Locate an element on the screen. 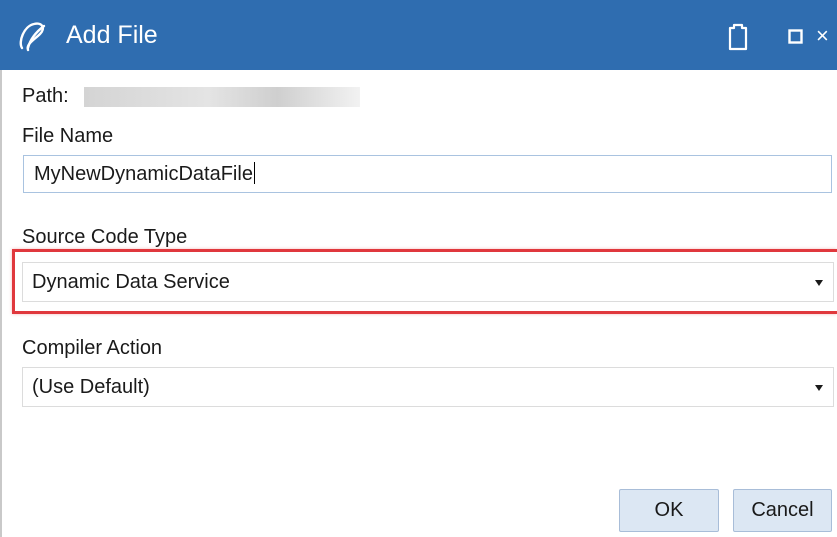 This screenshot has width=837, height=537. compiler-action-select: (Use Default) is located at coordinates (428, 387).